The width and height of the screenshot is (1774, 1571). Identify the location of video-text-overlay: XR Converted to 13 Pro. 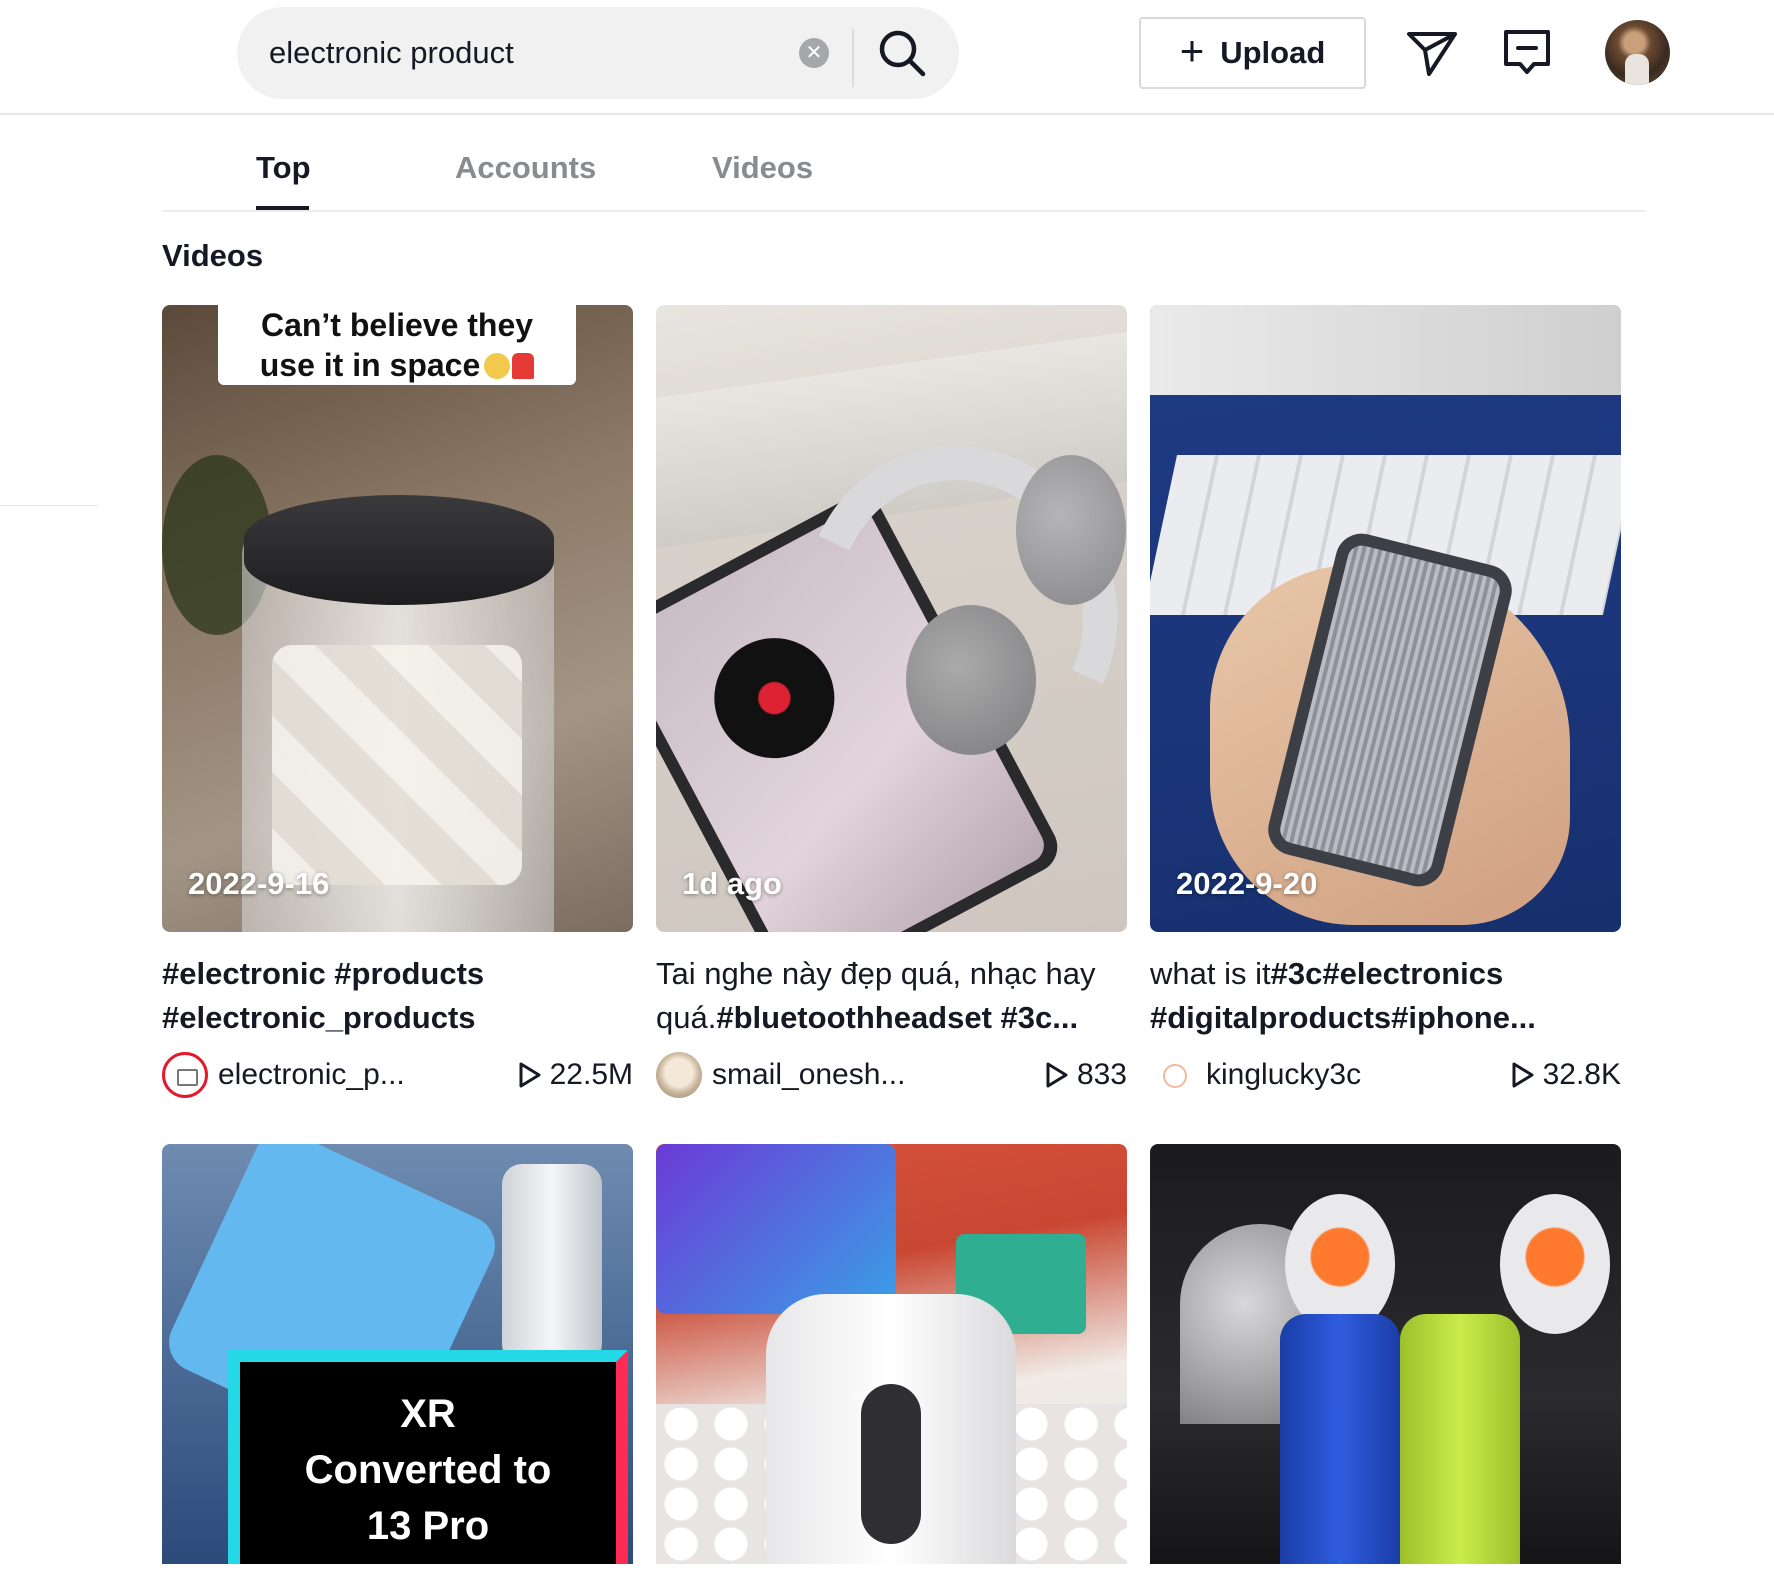
(428, 1457).